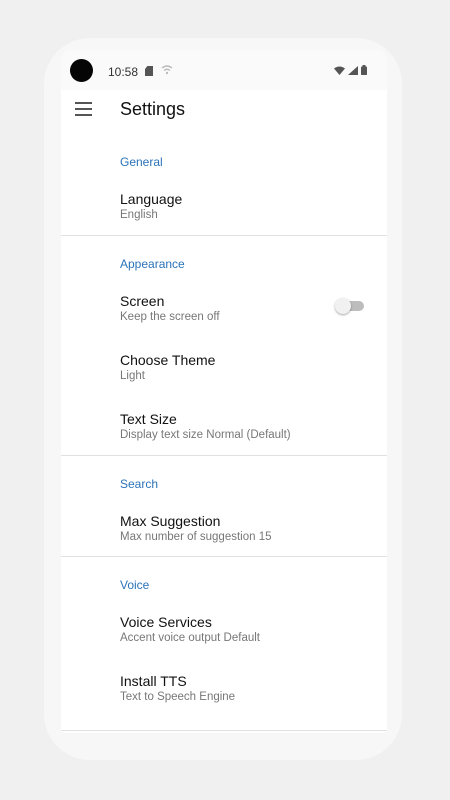  What do you see at coordinates (190, 638) in the screenshot?
I see `item-subtitle: Accent voice output Default` at bounding box center [190, 638].